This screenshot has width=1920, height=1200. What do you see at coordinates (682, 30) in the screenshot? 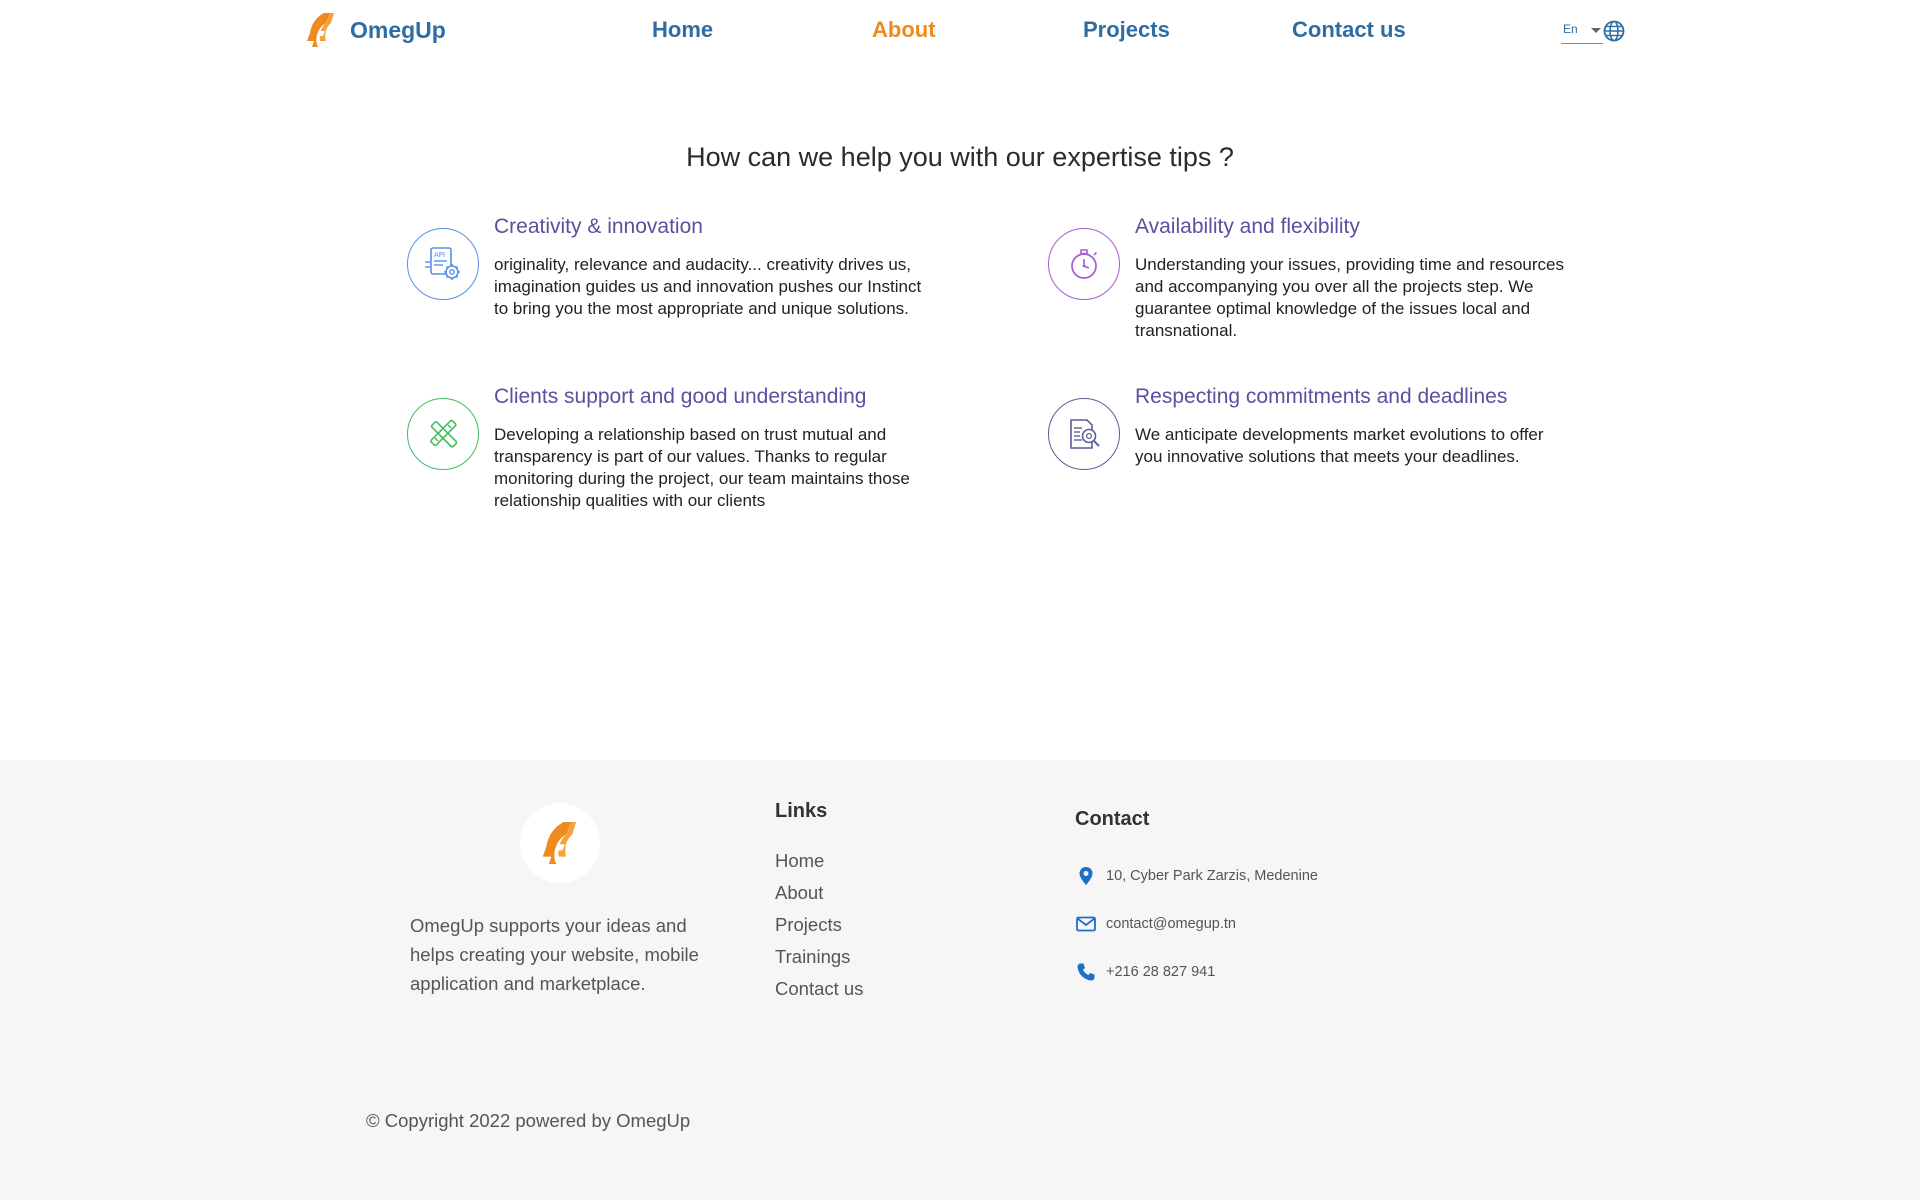
I see `nav-home: Home` at bounding box center [682, 30].